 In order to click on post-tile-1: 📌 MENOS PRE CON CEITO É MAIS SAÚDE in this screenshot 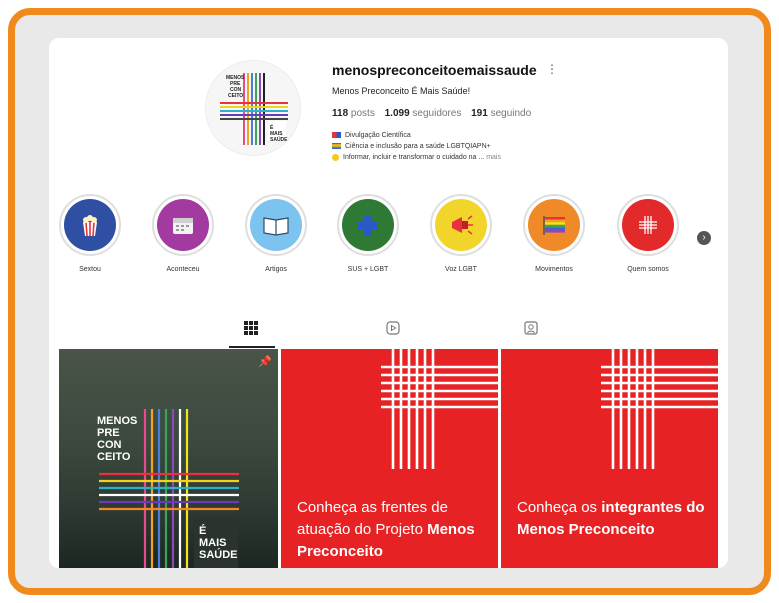, I will do `click(168, 458)`.